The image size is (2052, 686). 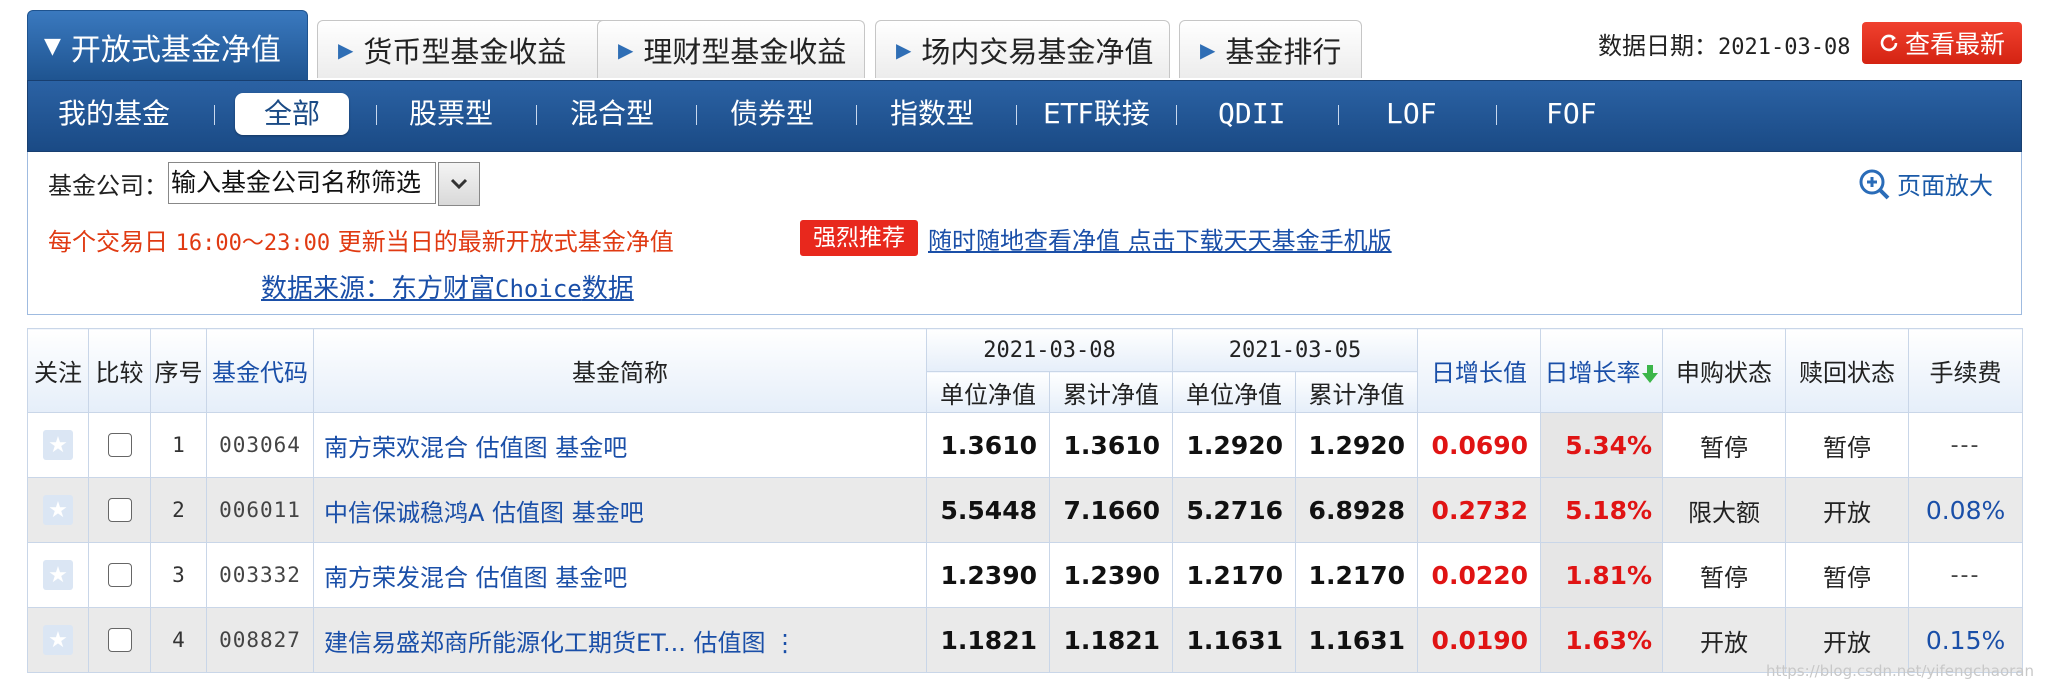 What do you see at coordinates (1649, 374) in the screenshot?
I see `sort-down-arrow-icon` at bounding box center [1649, 374].